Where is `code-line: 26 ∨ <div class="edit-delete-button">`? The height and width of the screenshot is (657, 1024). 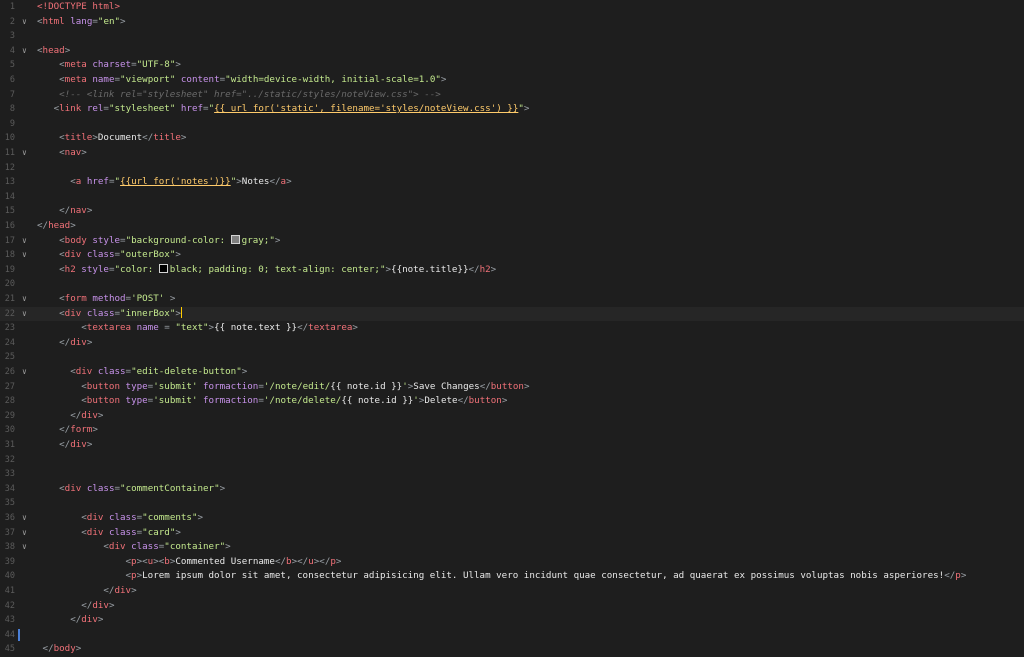 code-line: 26 ∨ <div class="edit-delete-button"> is located at coordinates (512, 372).